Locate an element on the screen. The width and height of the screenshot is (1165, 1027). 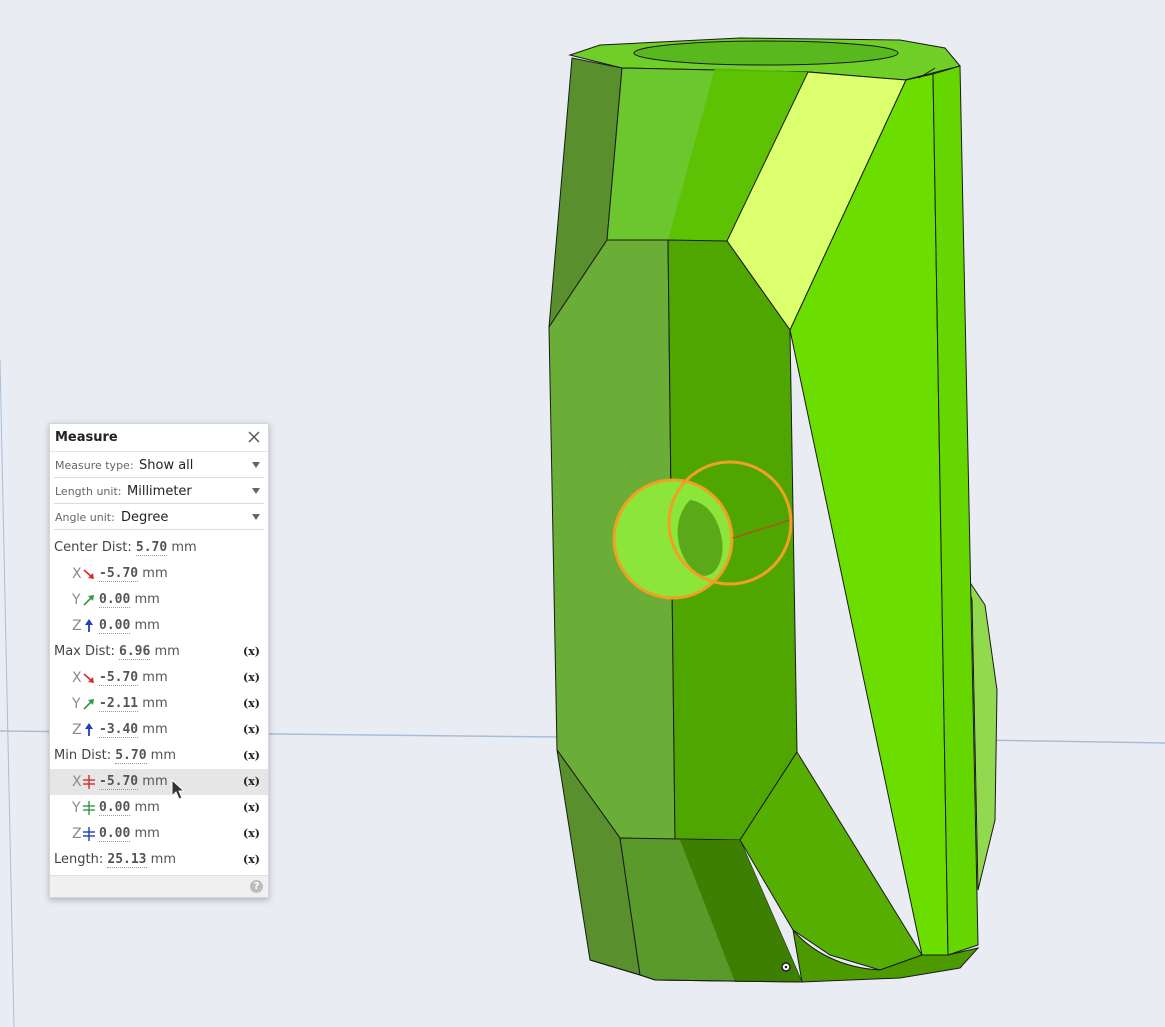
measure-type-select: Measure type: Show all is located at coordinates (159, 465).